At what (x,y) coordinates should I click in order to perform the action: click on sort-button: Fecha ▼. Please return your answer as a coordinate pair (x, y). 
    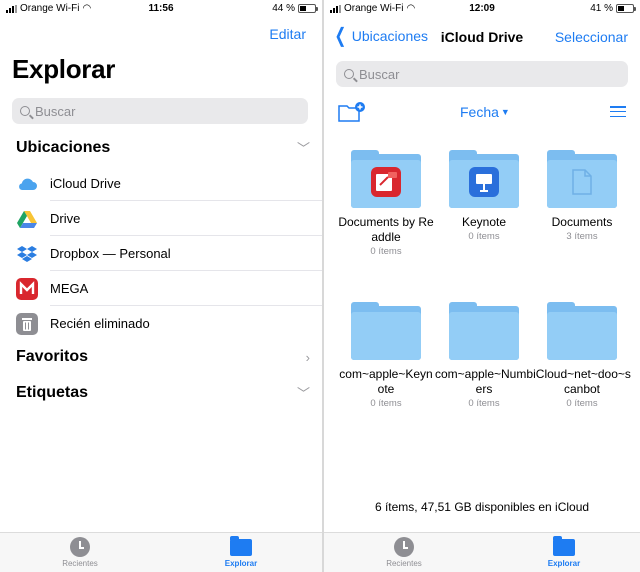
    Looking at the image, I should click on (485, 112).